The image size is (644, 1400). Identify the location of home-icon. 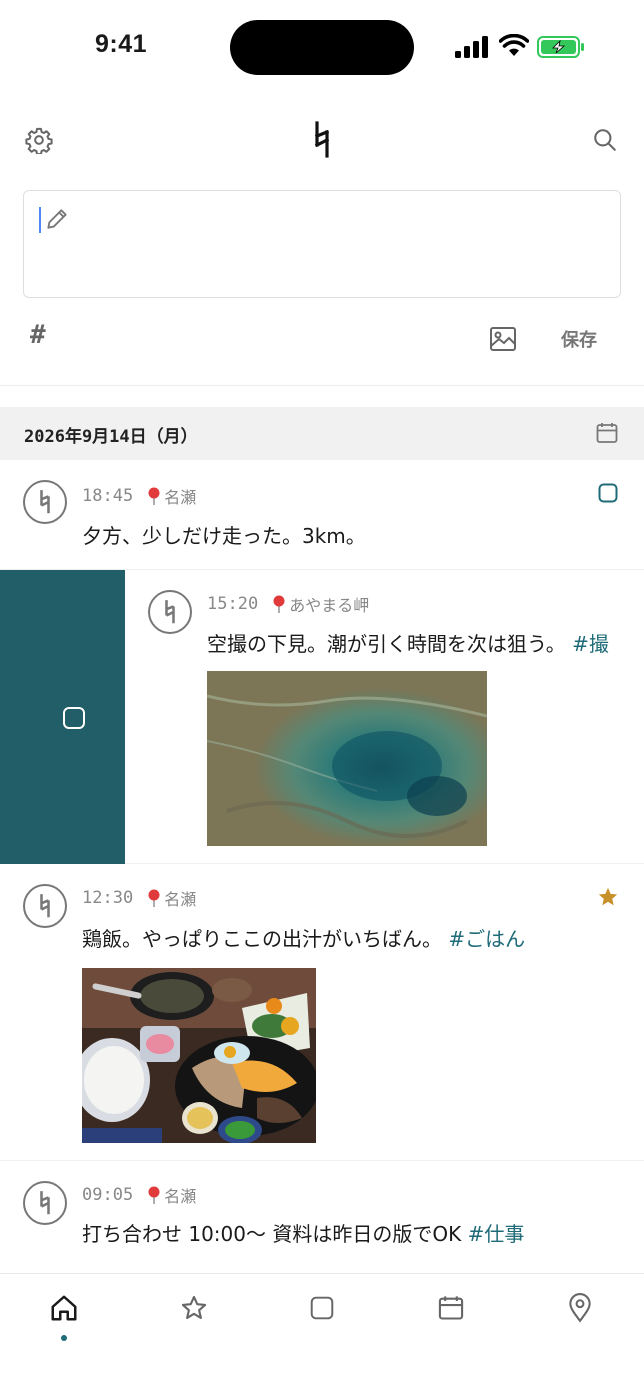
(64, 1308).